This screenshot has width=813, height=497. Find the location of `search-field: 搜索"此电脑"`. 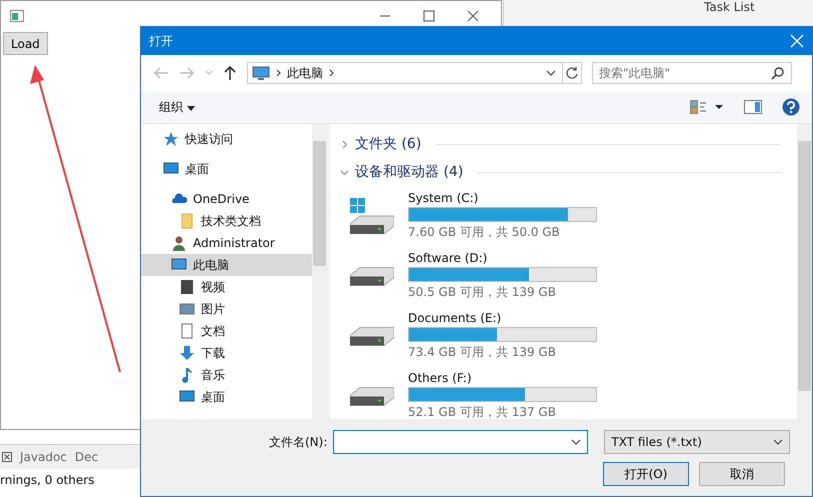

search-field: 搜索"此电脑" is located at coordinates (692, 73).